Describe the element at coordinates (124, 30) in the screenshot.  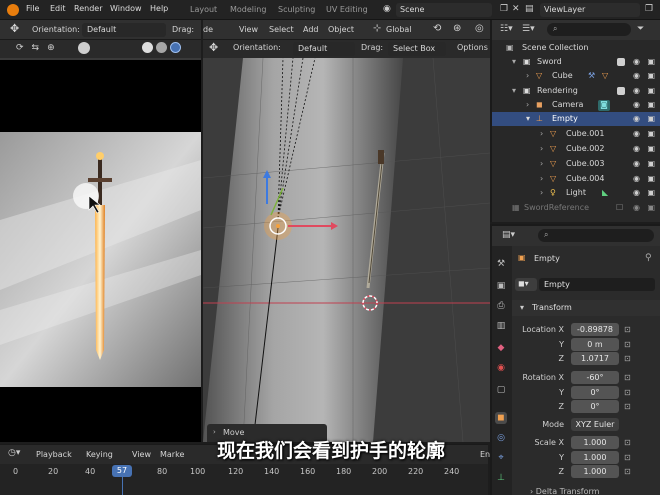
I see `orientation-dropdown: Default` at that location.